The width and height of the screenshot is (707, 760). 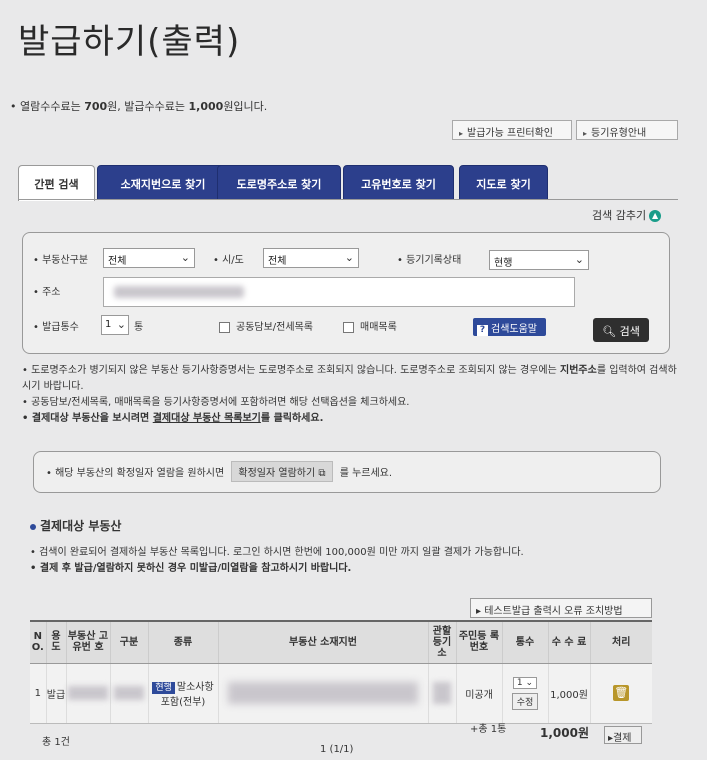 What do you see at coordinates (139, 106) in the screenshot?
I see `fee-note: • 열람수수료는 700원, 발급수수료는 1,000원입니다.` at bounding box center [139, 106].